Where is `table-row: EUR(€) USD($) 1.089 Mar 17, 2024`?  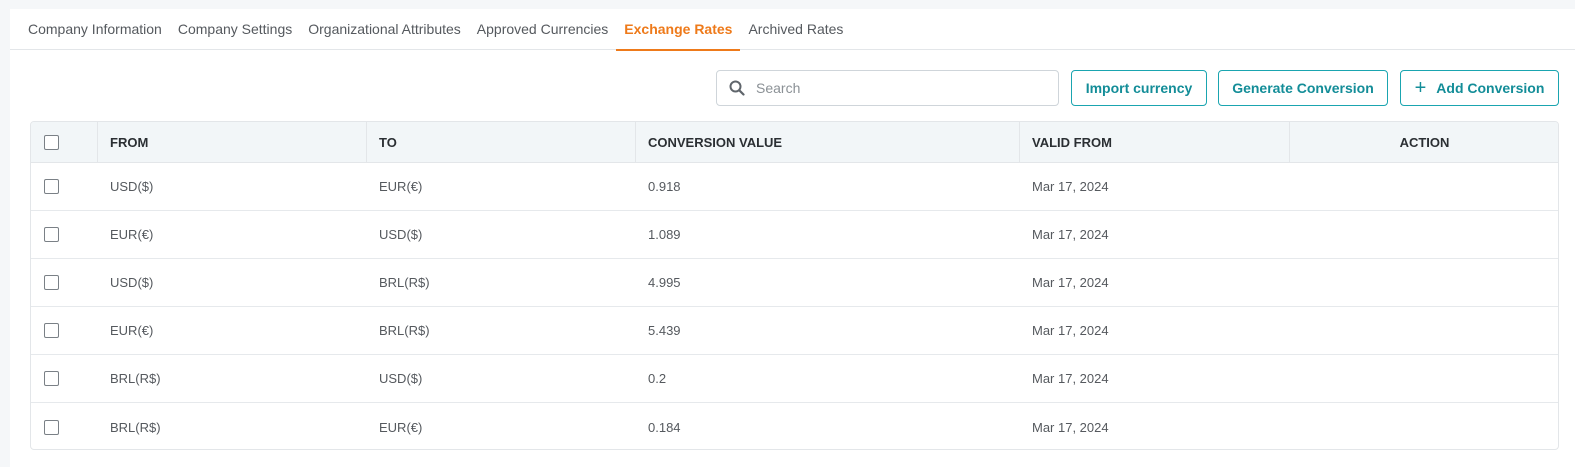
table-row: EUR(€) USD($) 1.089 Mar 17, 2024 is located at coordinates (794, 235).